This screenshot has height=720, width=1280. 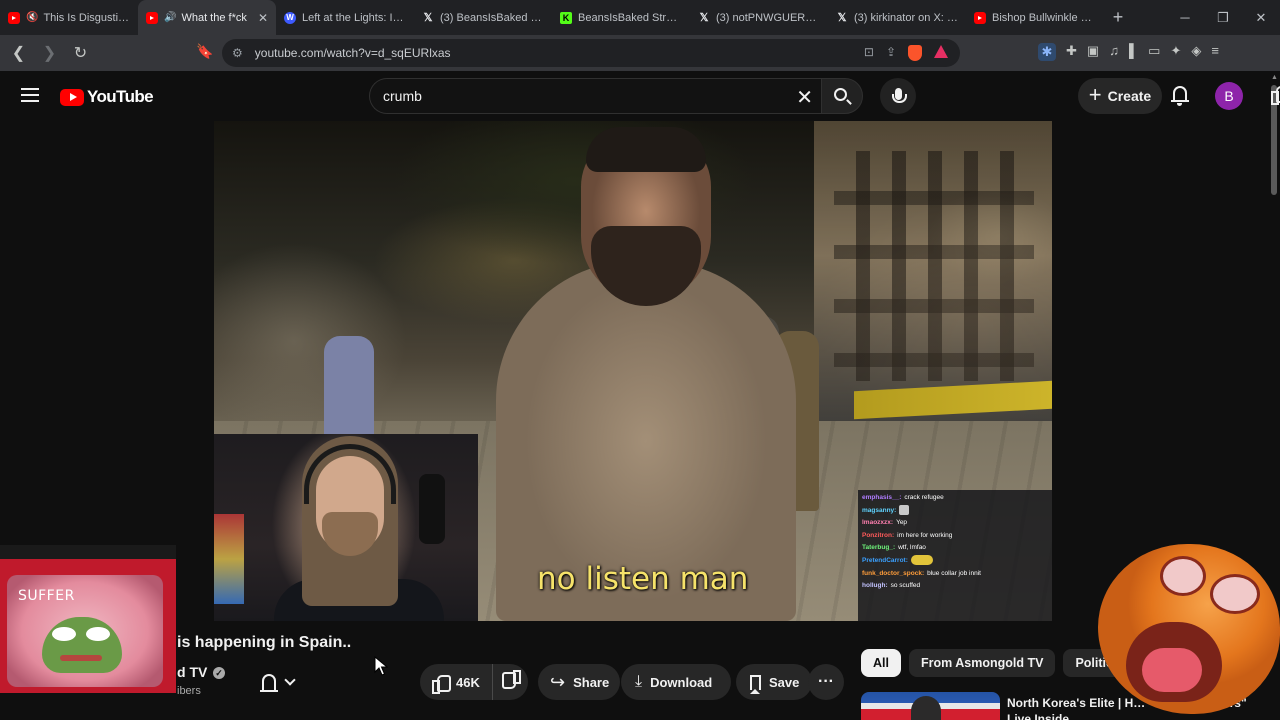 What do you see at coordinates (591, 53) in the screenshot?
I see `address-bar: ⚙ youtube.com/watch?v=d_sqEURlxas ⊡ ⇪` at bounding box center [591, 53].